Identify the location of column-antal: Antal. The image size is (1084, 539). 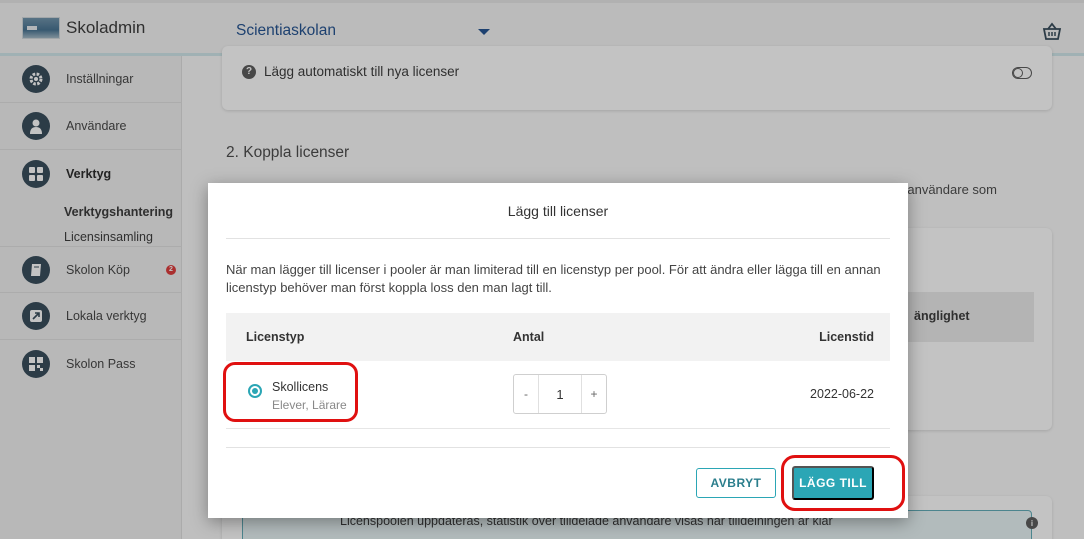
(529, 337).